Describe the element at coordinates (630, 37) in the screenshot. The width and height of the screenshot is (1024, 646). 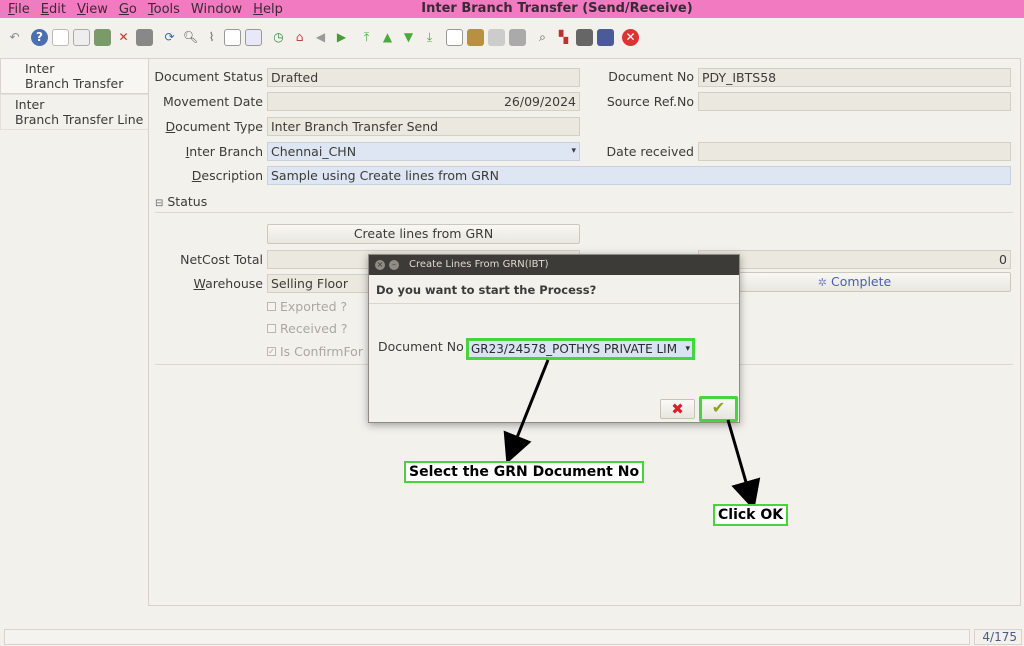
I see `close-window-icon: ✕` at that location.